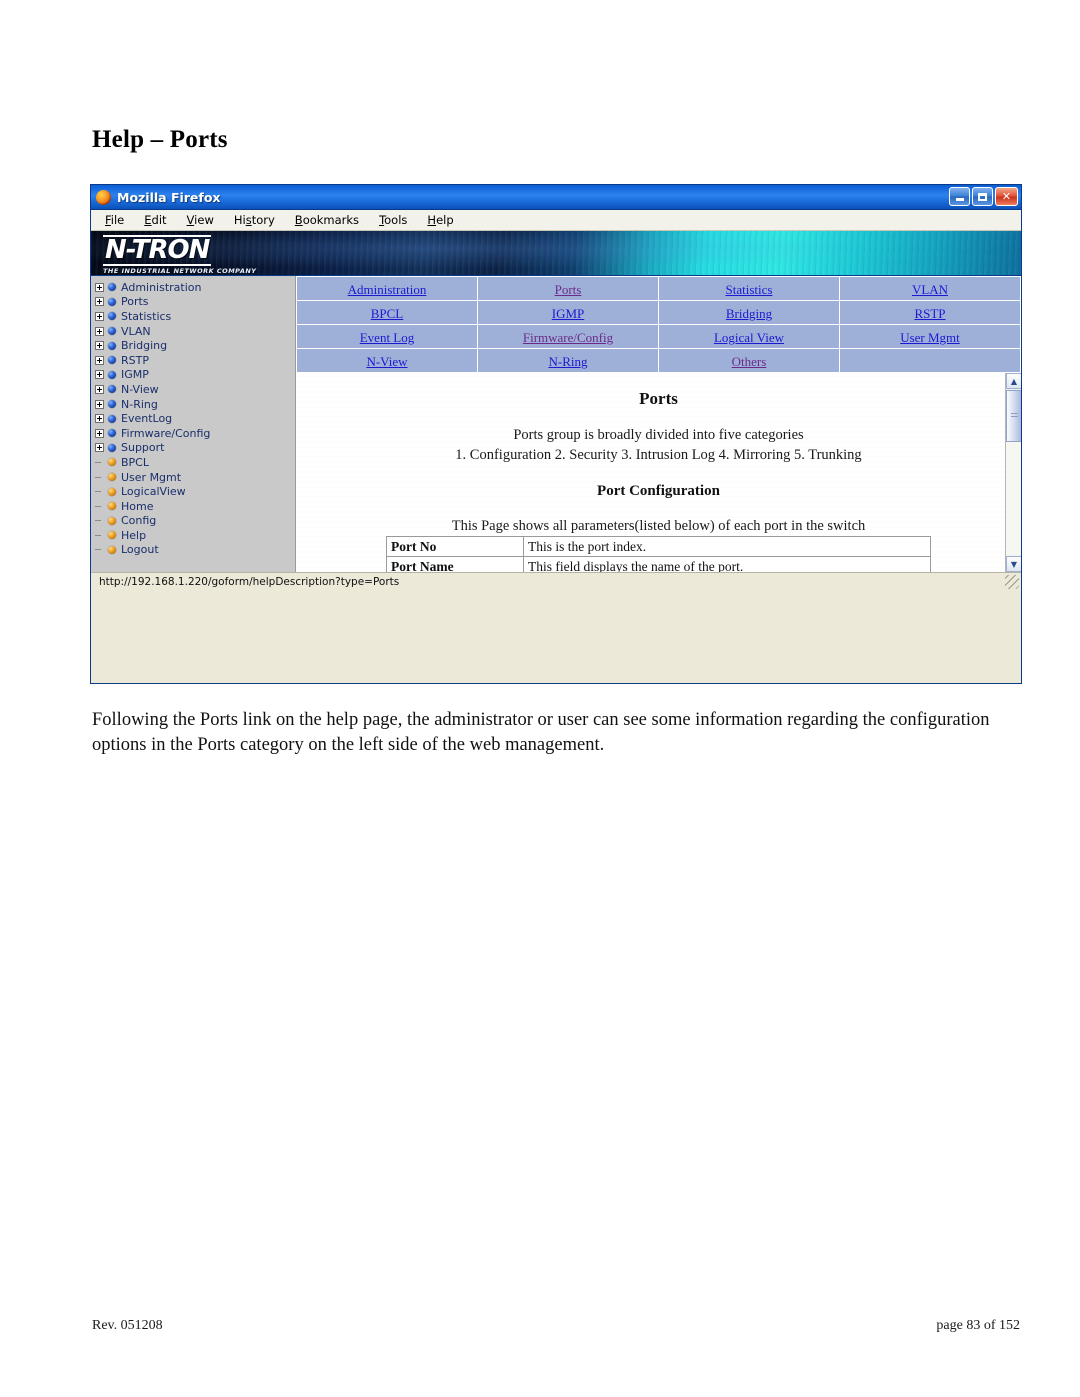 The image size is (1080, 1397). Describe the element at coordinates (556, 1326) in the screenshot. I see `document-footer: Rev. 051208 page 83 of 152` at that location.